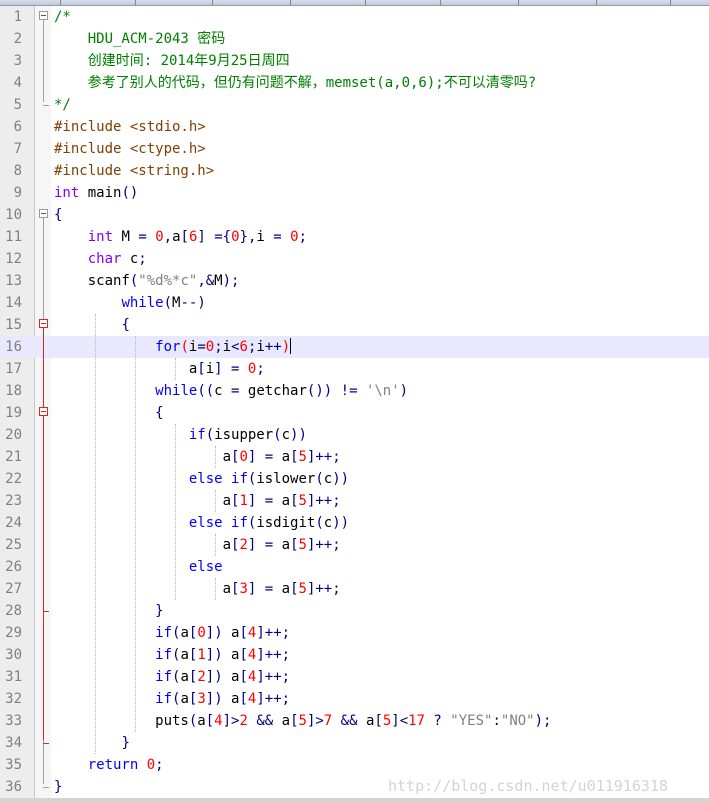 The width and height of the screenshot is (709, 802). I want to click on code-line: 35 return 0;, so click(354, 765).